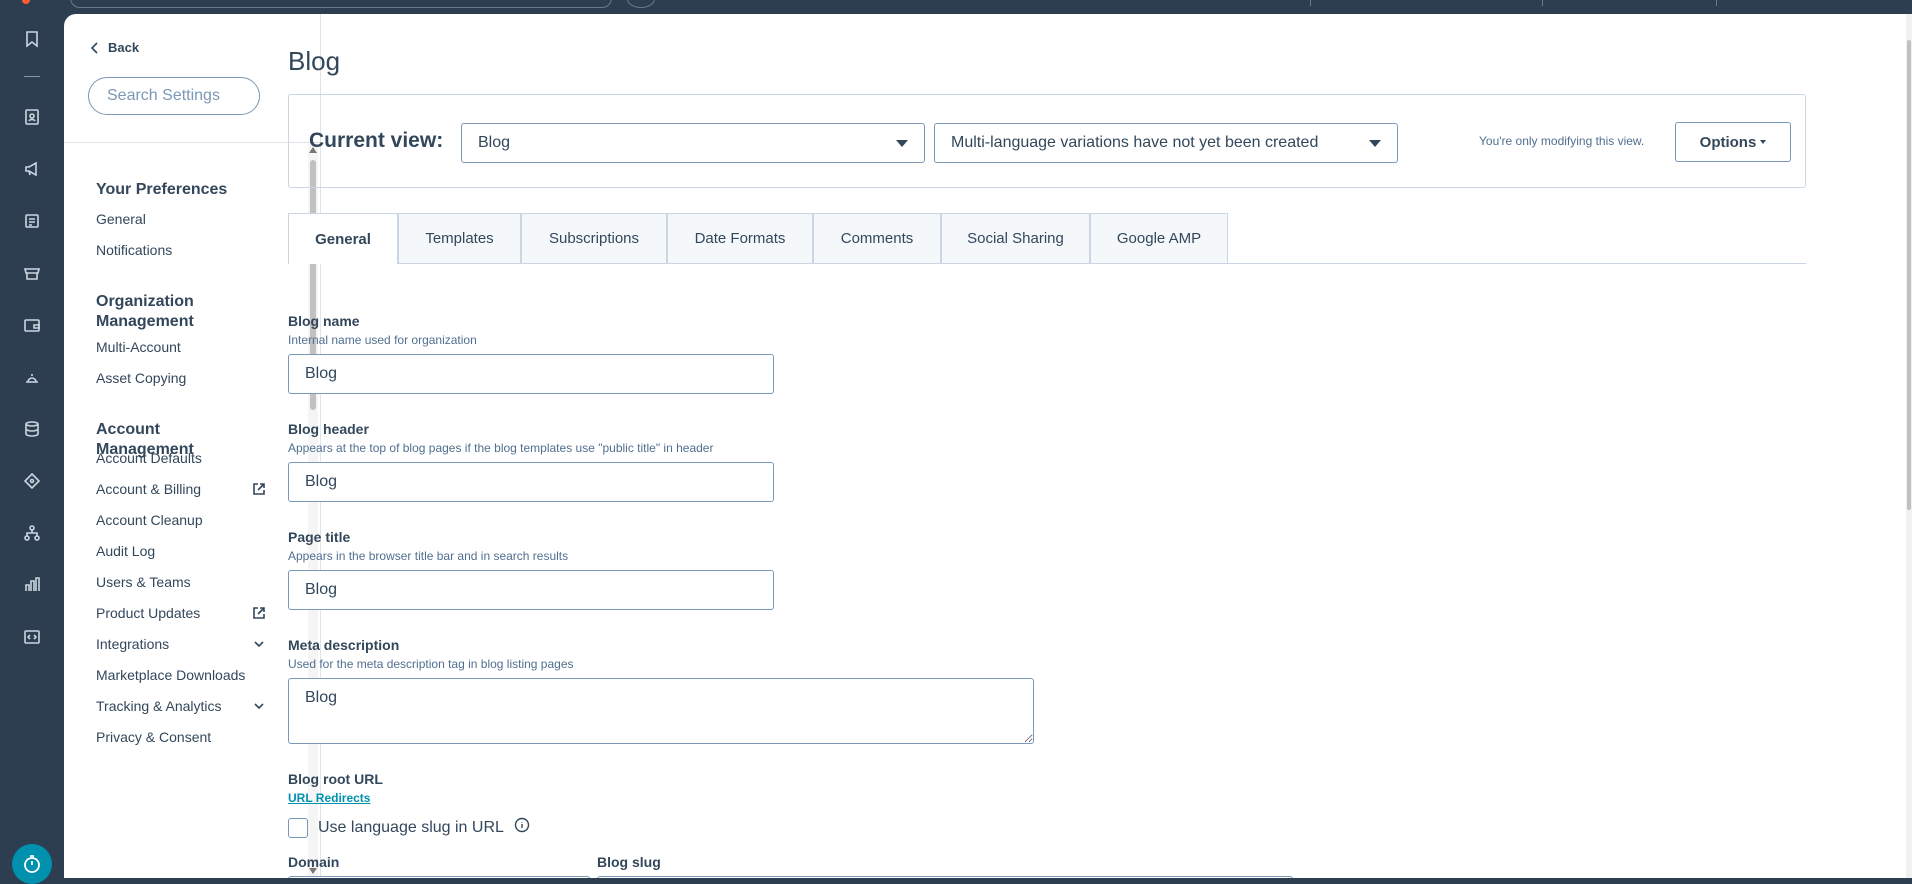 The width and height of the screenshot is (1912, 884). Describe the element at coordinates (126, 551) in the screenshot. I see `sidebar-item-label: Audit Log` at that location.